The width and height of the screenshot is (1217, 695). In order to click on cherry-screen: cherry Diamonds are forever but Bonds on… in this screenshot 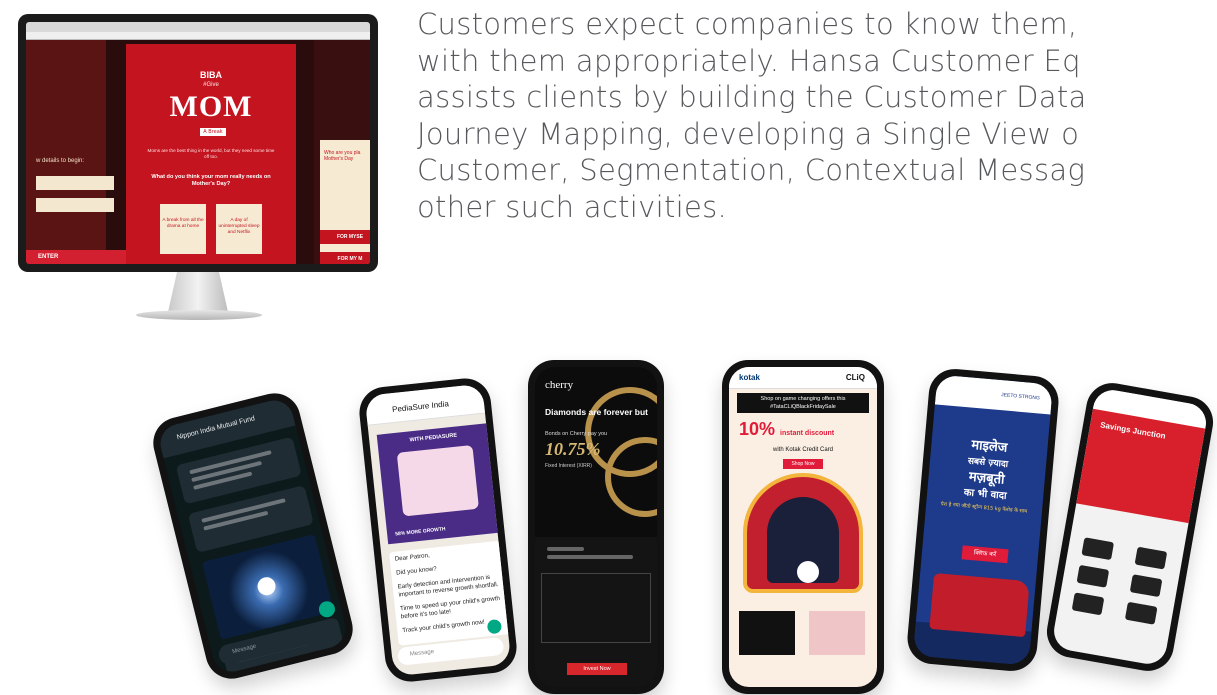, I will do `click(596, 527)`.